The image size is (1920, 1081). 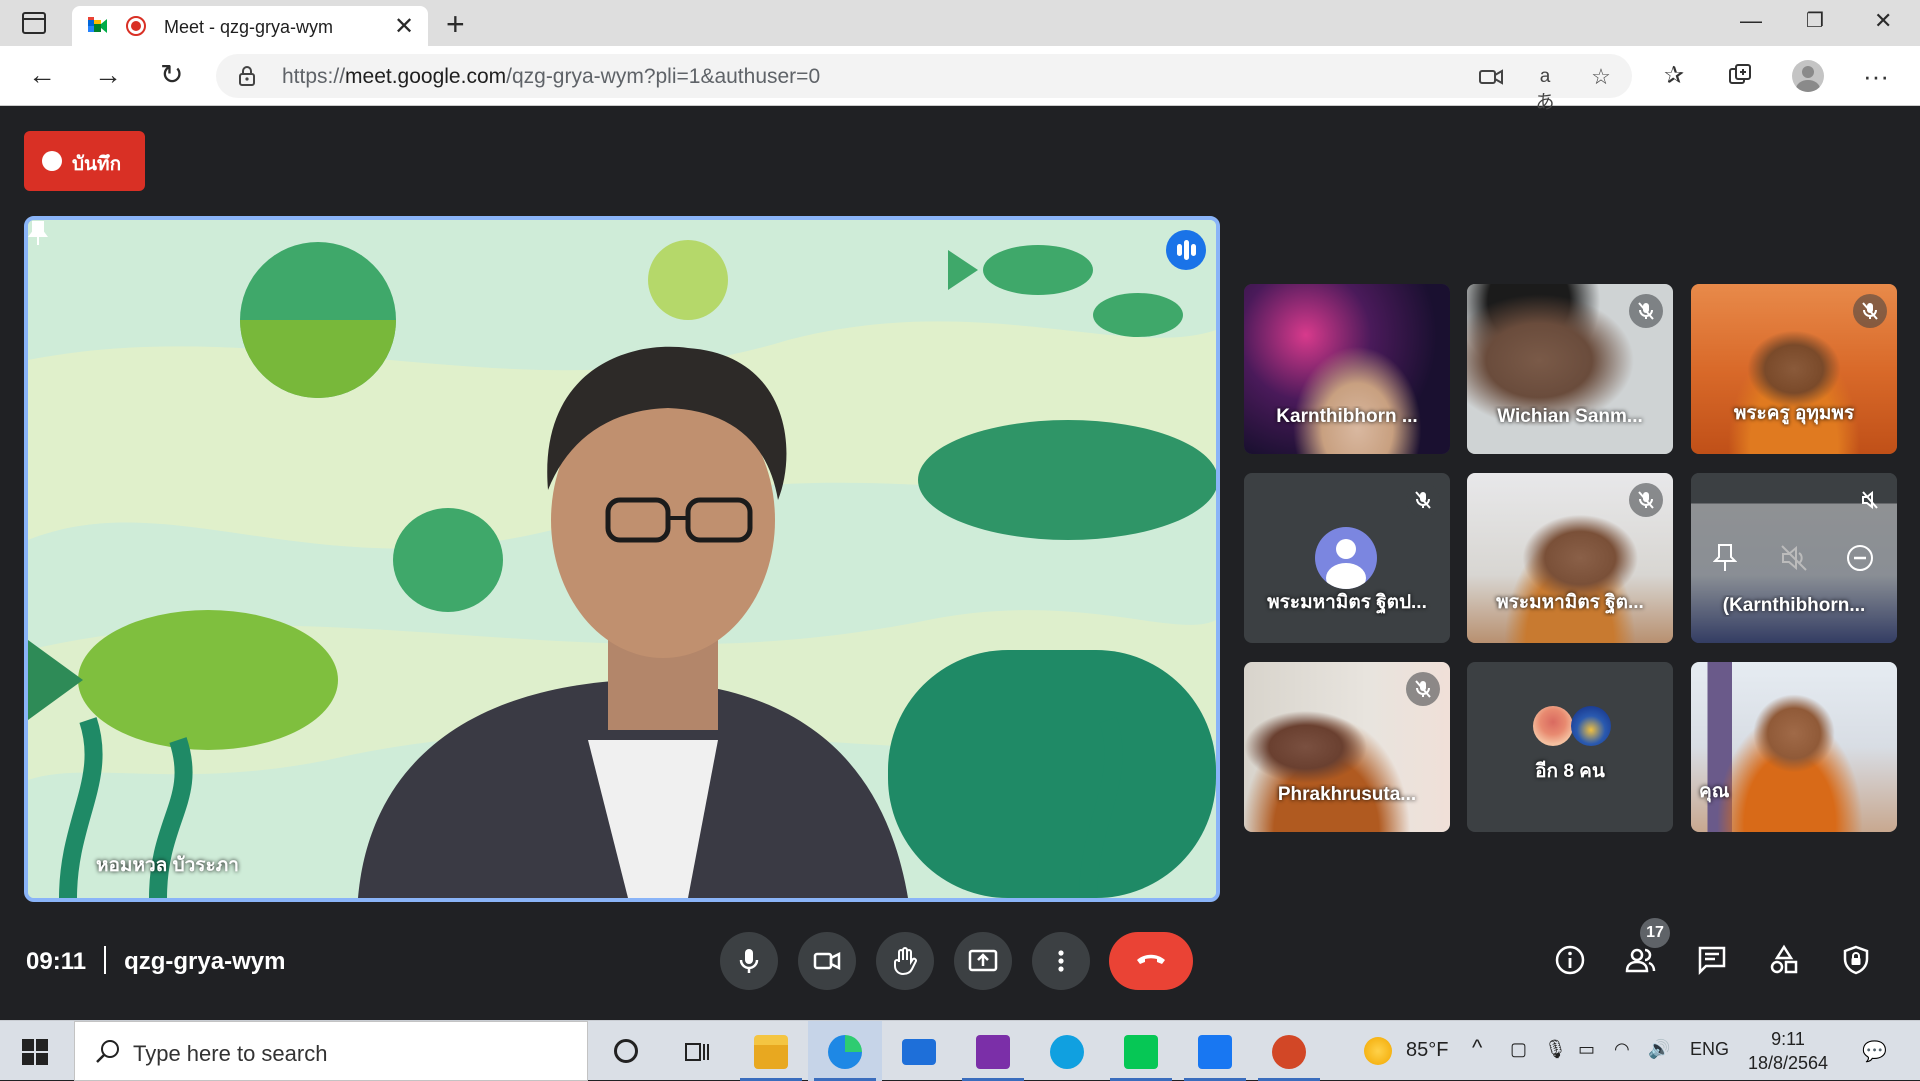 I want to click on forward-icon: →, so click(x=108, y=75).